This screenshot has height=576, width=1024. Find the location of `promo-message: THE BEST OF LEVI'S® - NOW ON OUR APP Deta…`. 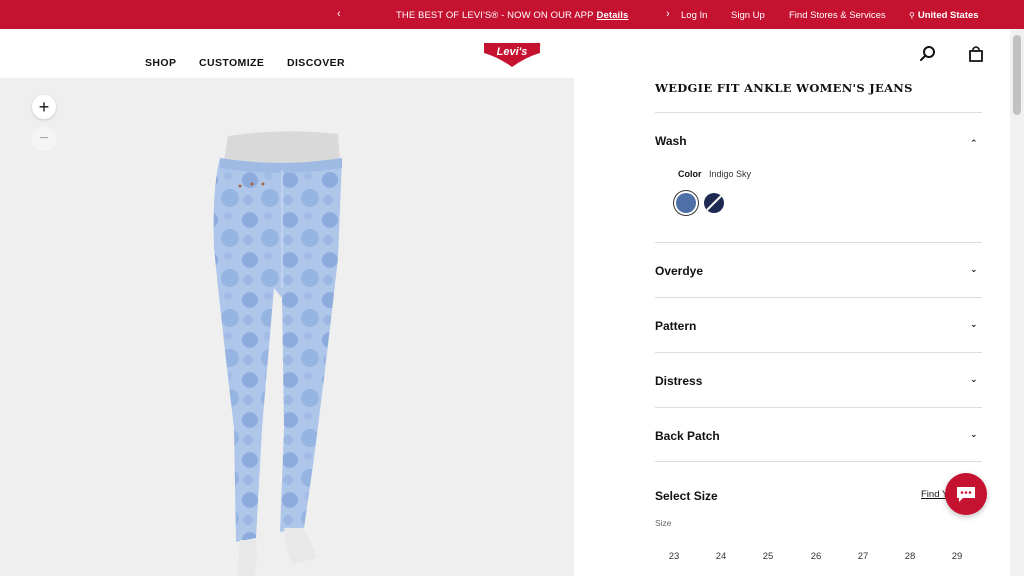

promo-message: THE BEST OF LEVI'S® - NOW ON OUR APP Deta… is located at coordinates (512, 15).